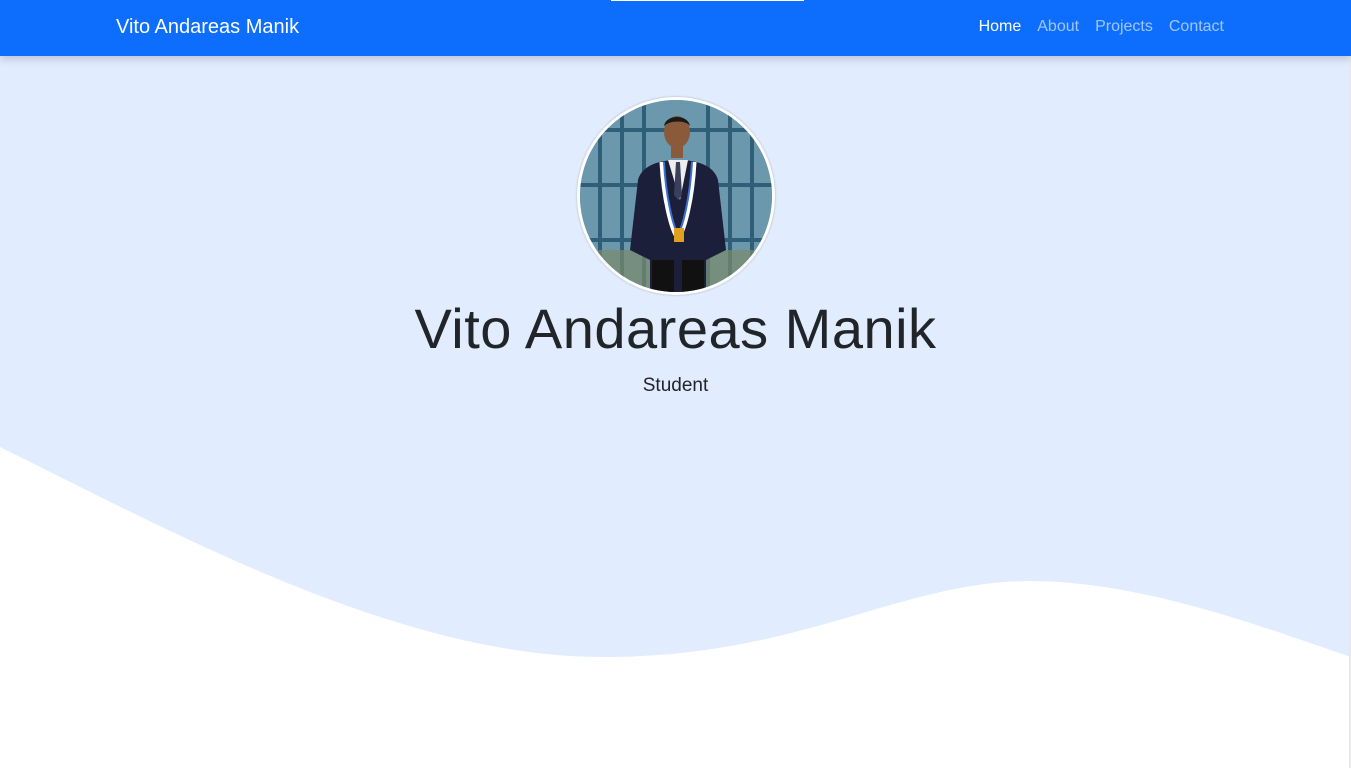 This screenshot has width=1351, height=768. I want to click on profile-photo-icon, so click(676, 196).